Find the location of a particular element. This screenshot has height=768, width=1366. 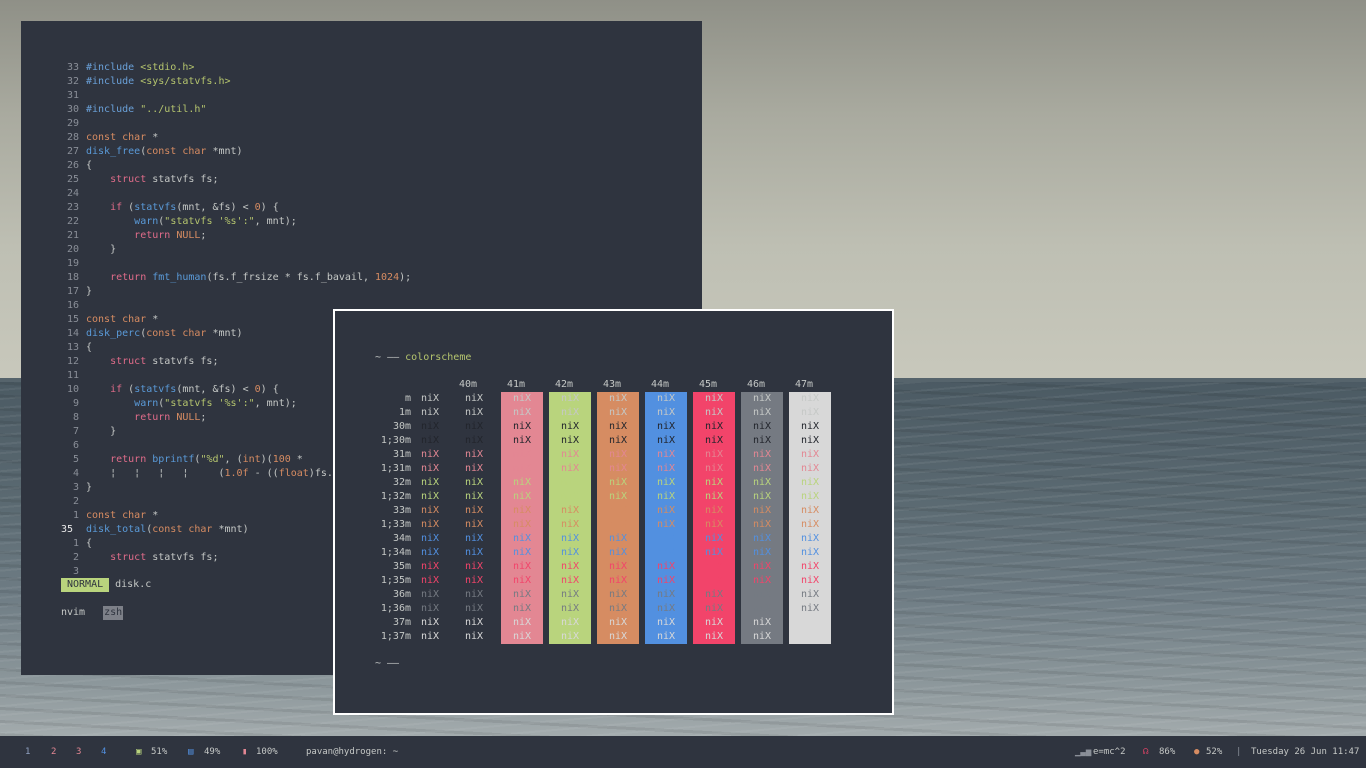

code-line: 23 if (statvfs(mnt, &fs) < 0) { is located at coordinates (236, 208).